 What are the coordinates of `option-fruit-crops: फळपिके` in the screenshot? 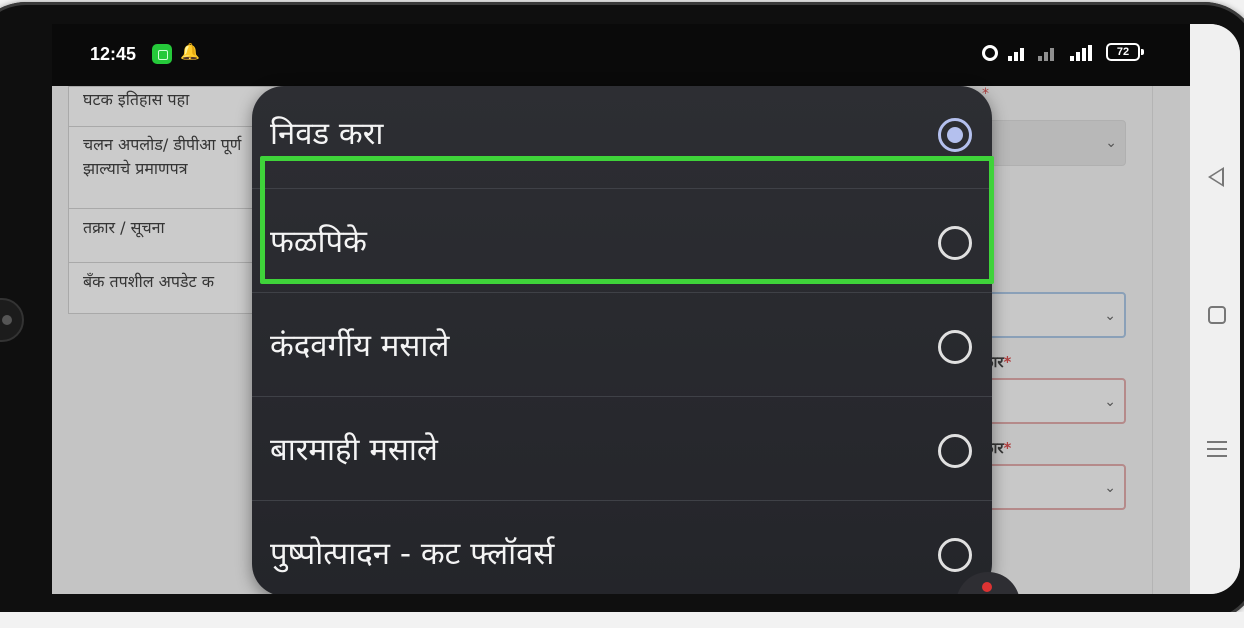 It's located at (622, 242).